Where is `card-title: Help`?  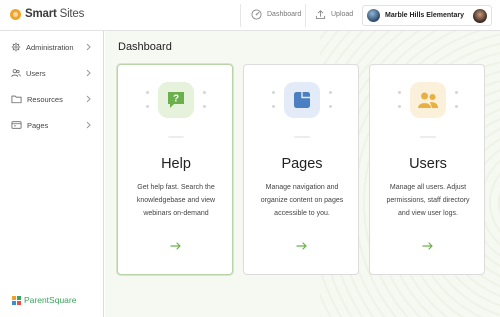
card-title: Help is located at coordinates (176, 164).